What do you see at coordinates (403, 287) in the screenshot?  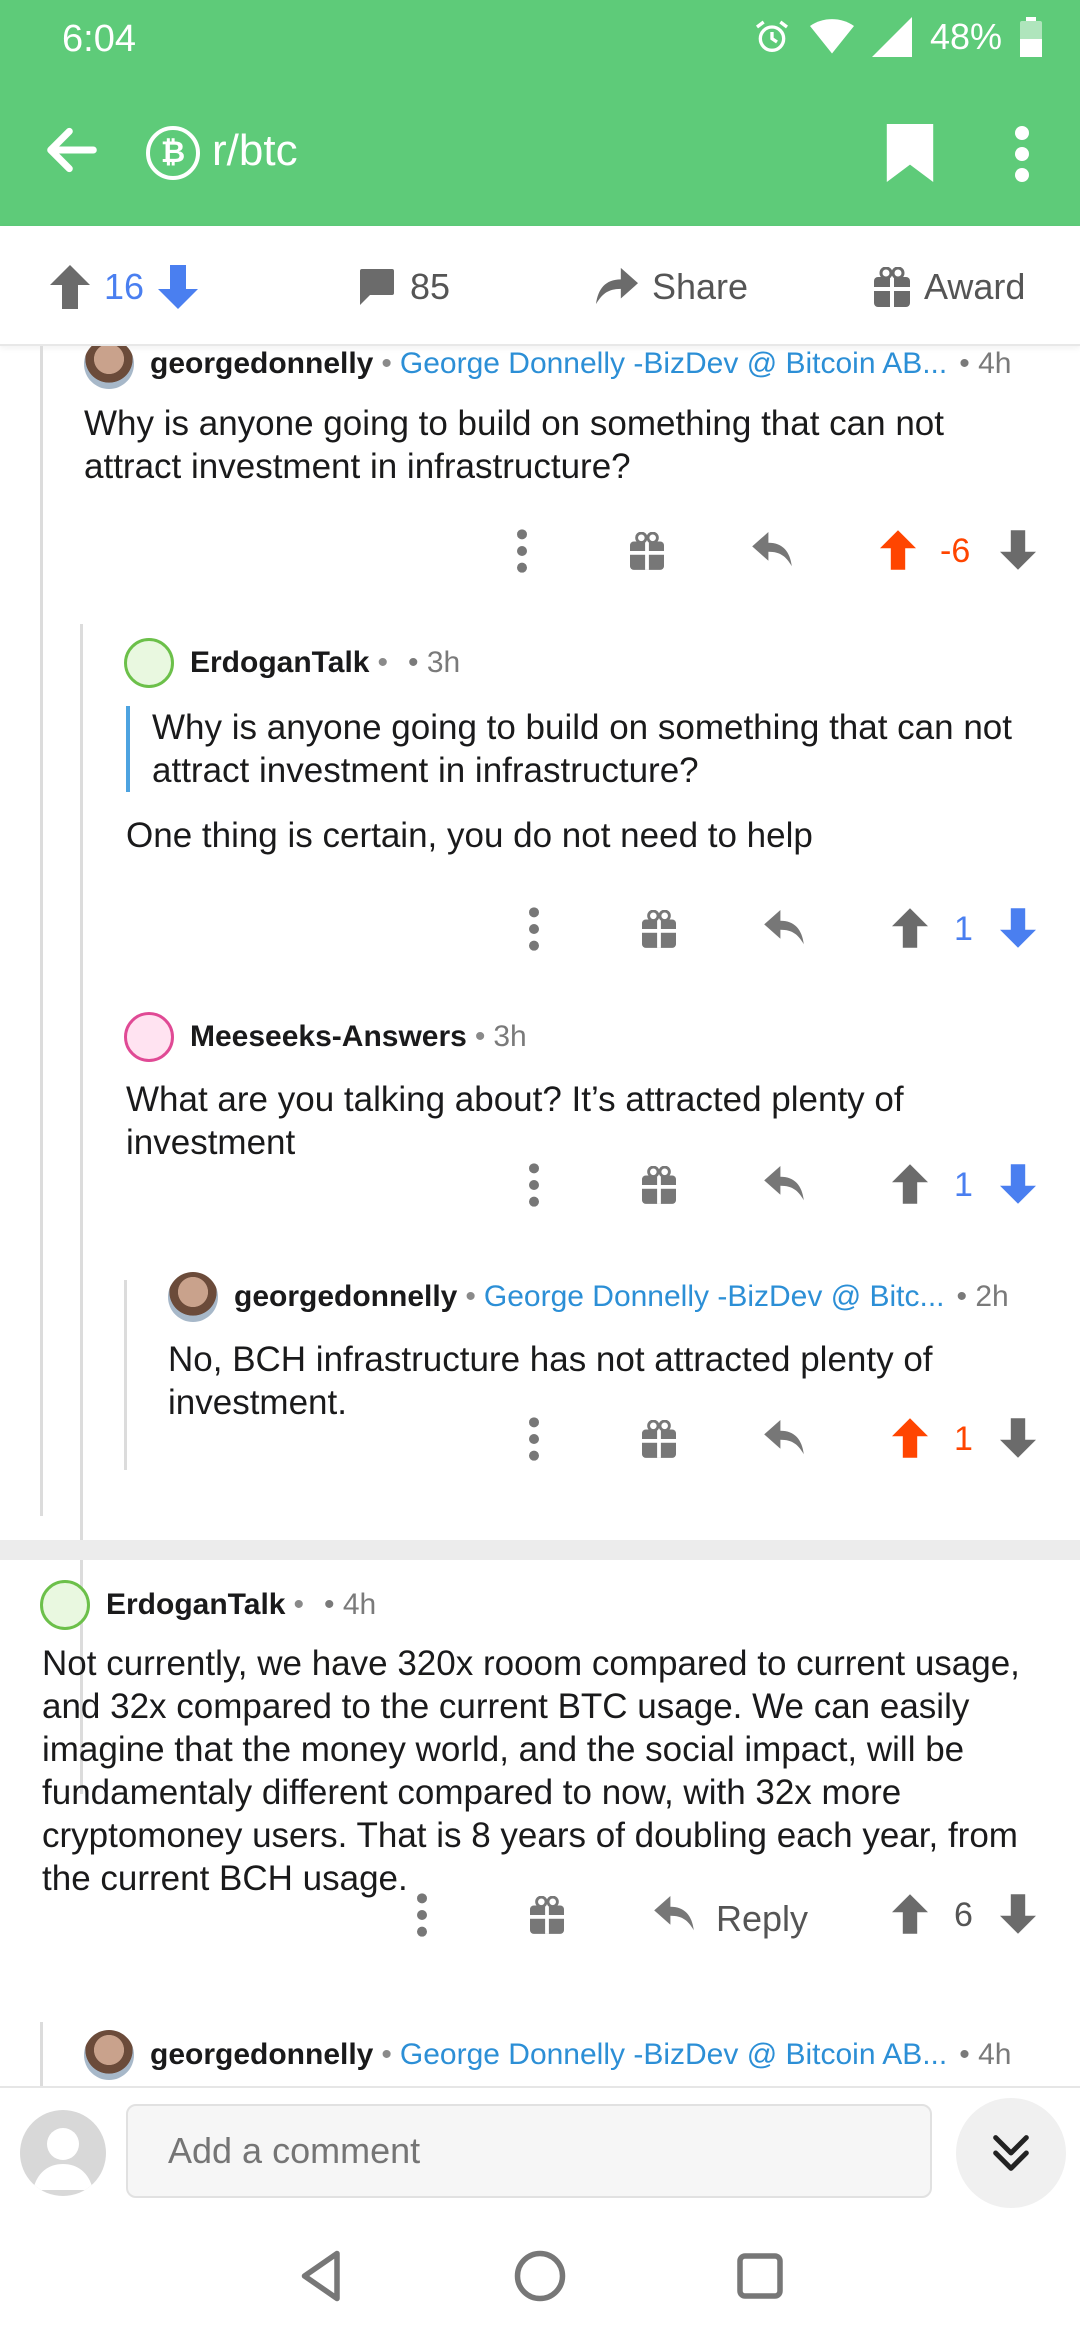 I see `comments-count-button: 85` at bounding box center [403, 287].